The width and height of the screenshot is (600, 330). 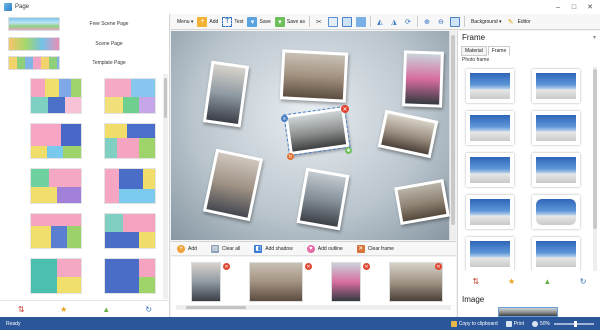 What do you see at coordinates (231, 248) in the screenshot?
I see `clear-all-label: Clear all` at bounding box center [231, 248].